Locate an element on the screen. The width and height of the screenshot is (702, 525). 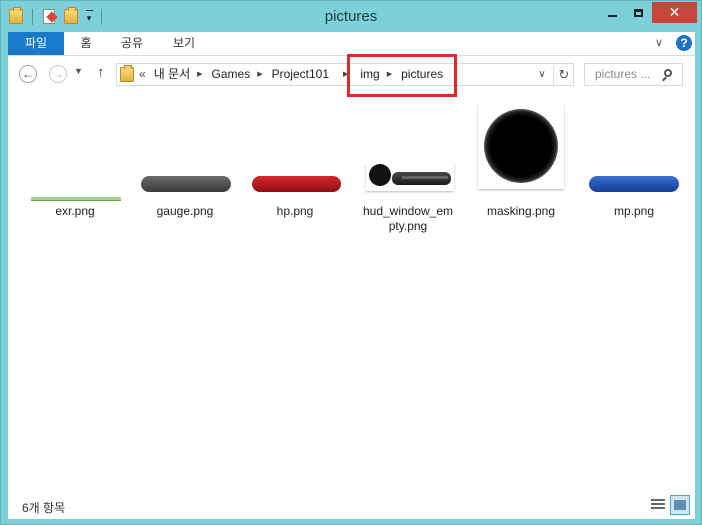
back-button: ← is located at coordinates (28, 74).